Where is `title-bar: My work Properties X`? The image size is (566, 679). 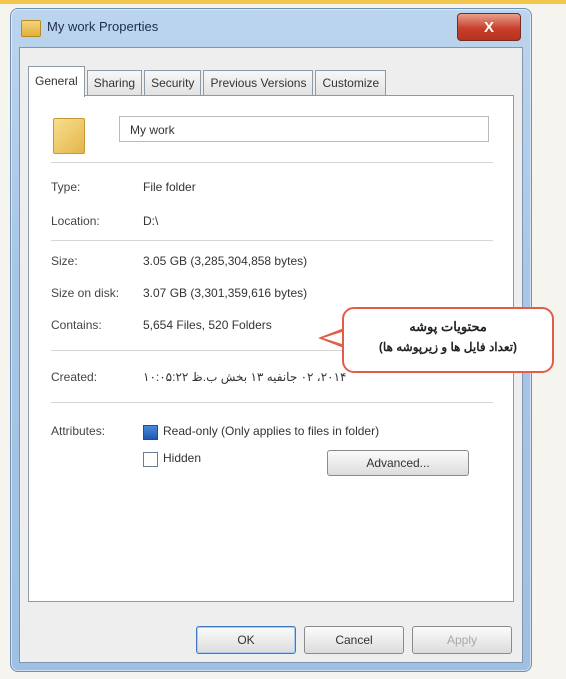
title-bar: My work Properties X is located at coordinates (271, 28).